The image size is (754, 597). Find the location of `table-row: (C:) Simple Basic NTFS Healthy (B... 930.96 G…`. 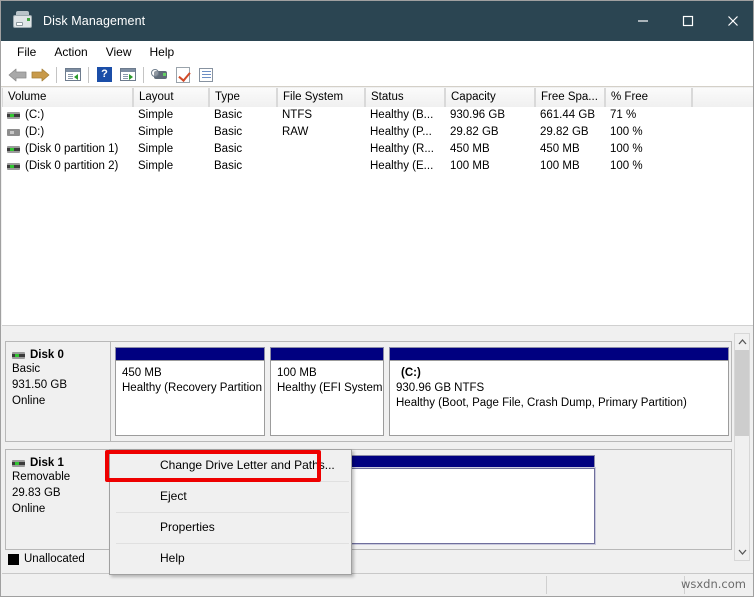

table-row: (C:) Simple Basic NTFS Healthy (B... 930.96 G… is located at coordinates (377, 115).